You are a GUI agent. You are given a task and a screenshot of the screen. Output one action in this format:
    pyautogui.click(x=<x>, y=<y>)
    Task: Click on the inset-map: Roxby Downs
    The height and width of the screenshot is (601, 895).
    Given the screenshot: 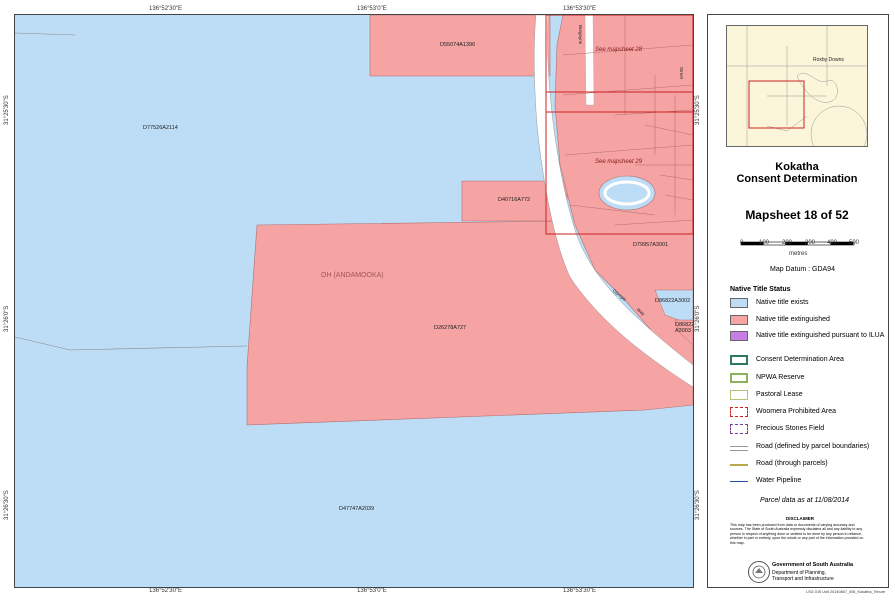 What is the action you would take?
    pyautogui.click(x=797, y=94)
    